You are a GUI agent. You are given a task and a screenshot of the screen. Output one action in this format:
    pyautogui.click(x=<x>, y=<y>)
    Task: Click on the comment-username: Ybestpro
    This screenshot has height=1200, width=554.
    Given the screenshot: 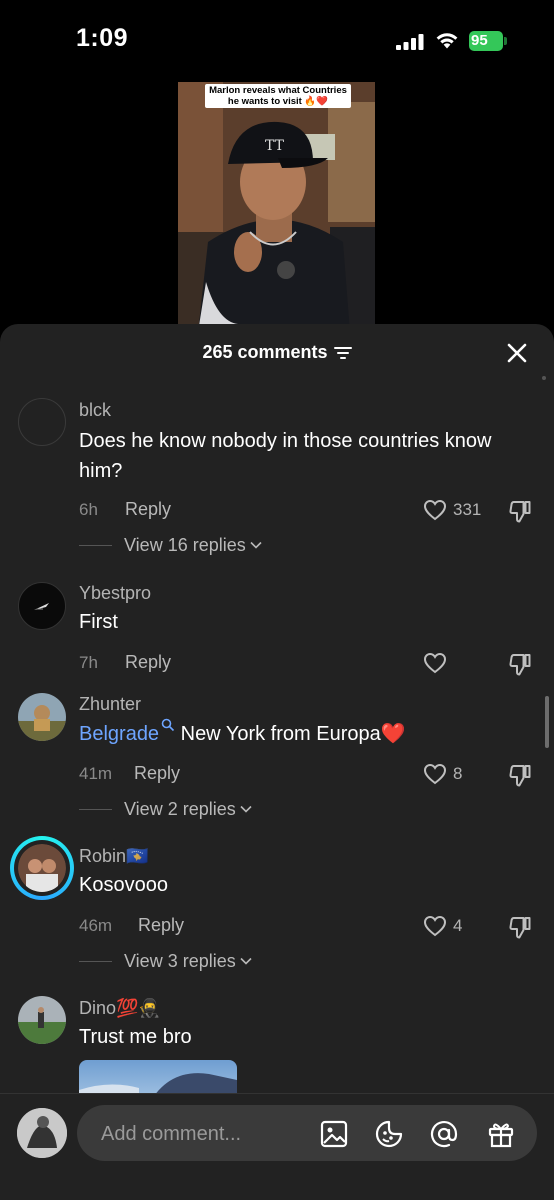 What is the action you would take?
    pyautogui.click(x=115, y=593)
    